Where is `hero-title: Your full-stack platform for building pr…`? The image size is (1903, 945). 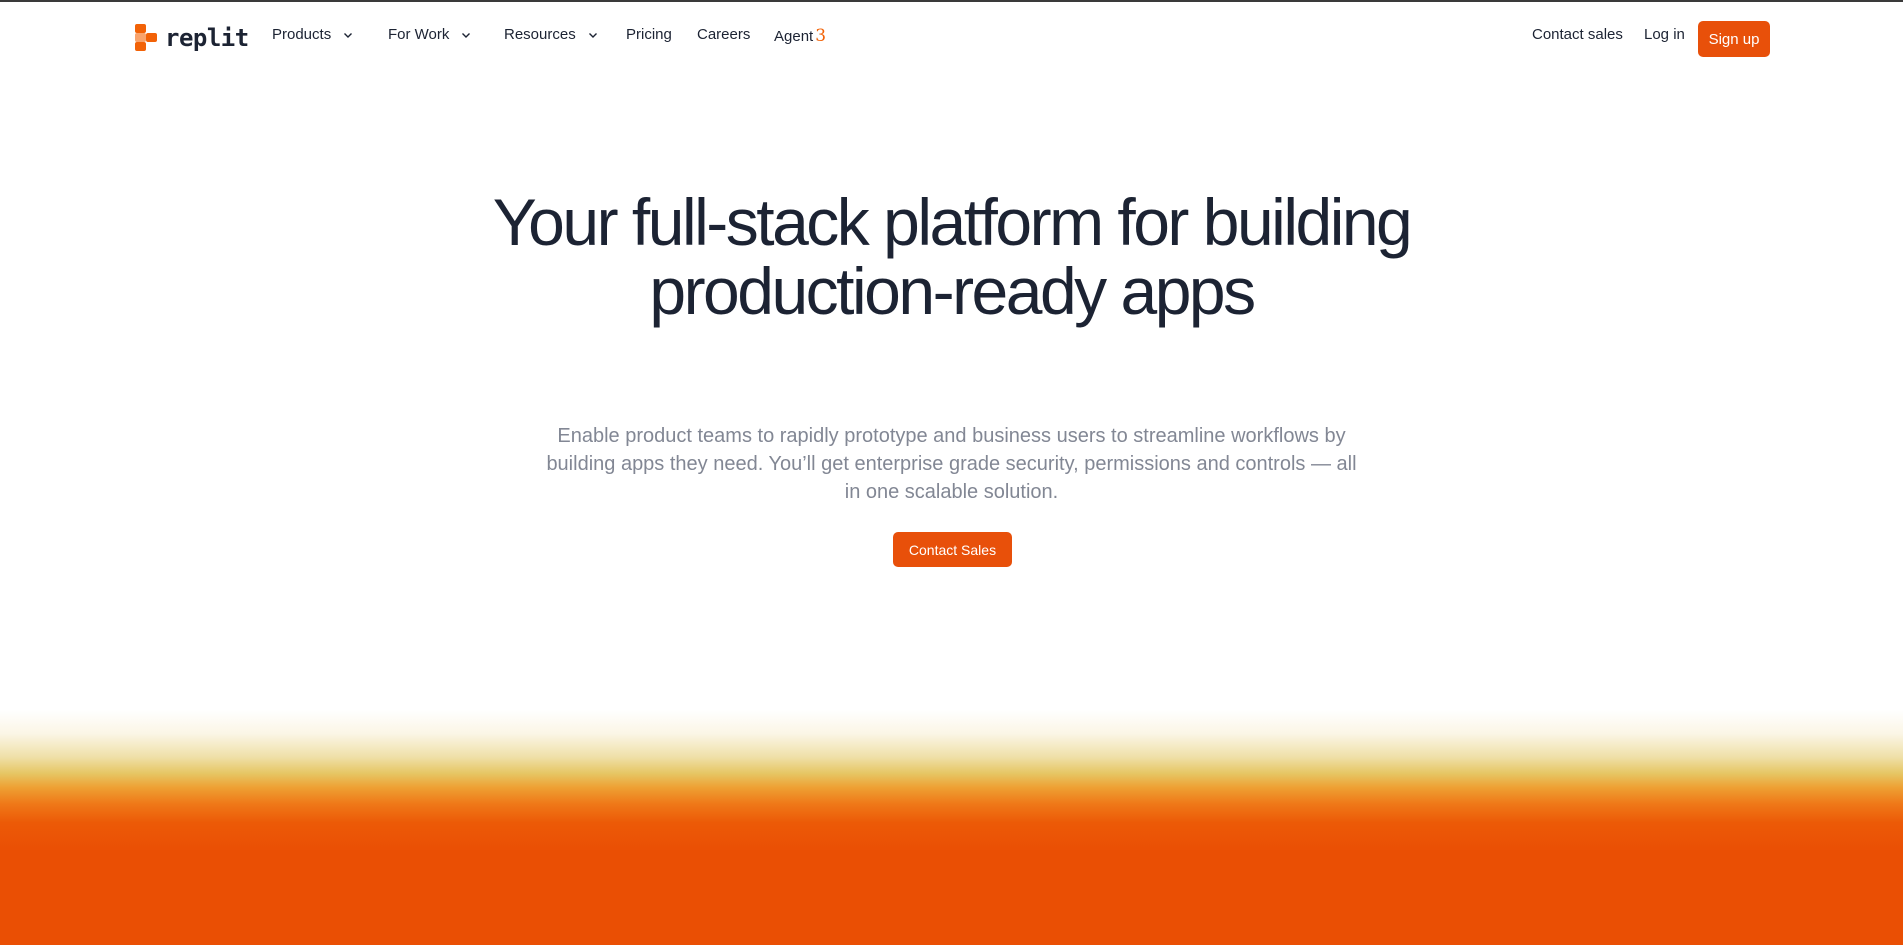 hero-title: Your full-stack platform for building pr… is located at coordinates (952, 256).